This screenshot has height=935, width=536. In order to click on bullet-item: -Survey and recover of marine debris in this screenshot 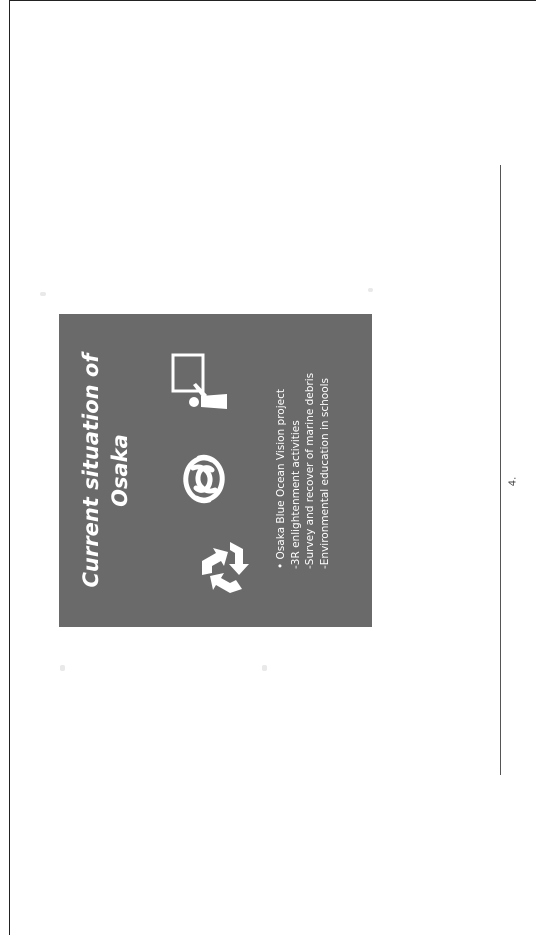, I will do `click(310, 470)`.